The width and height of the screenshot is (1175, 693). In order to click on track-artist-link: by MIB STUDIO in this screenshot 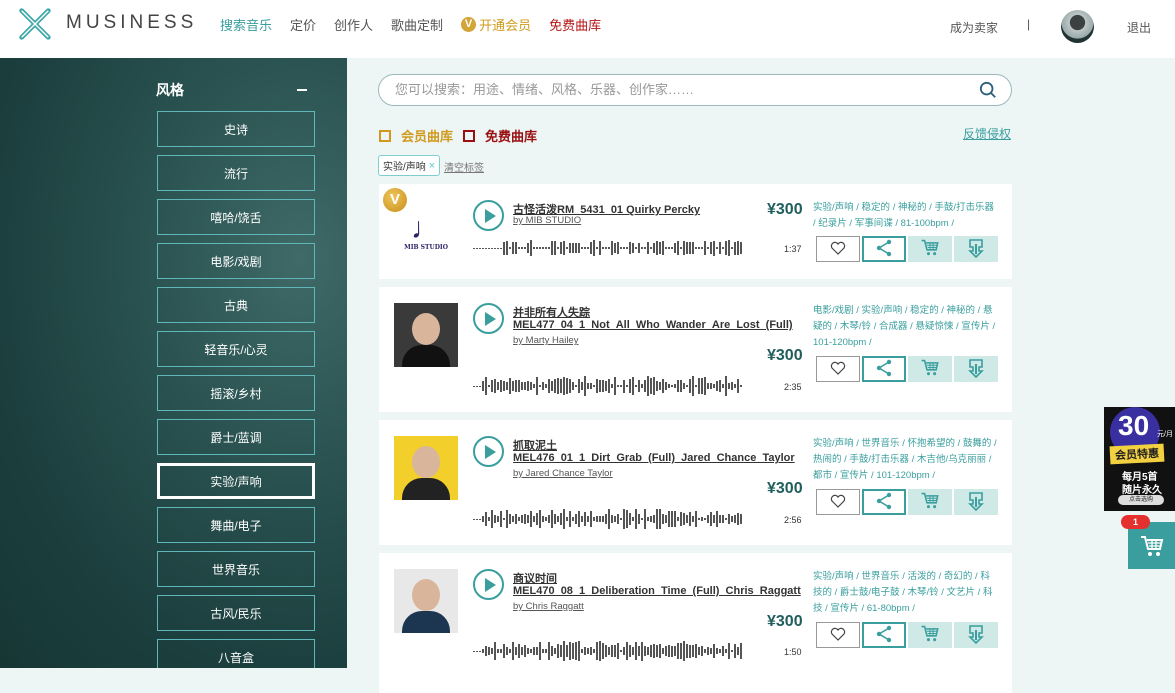, I will do `click(547, 220)`.